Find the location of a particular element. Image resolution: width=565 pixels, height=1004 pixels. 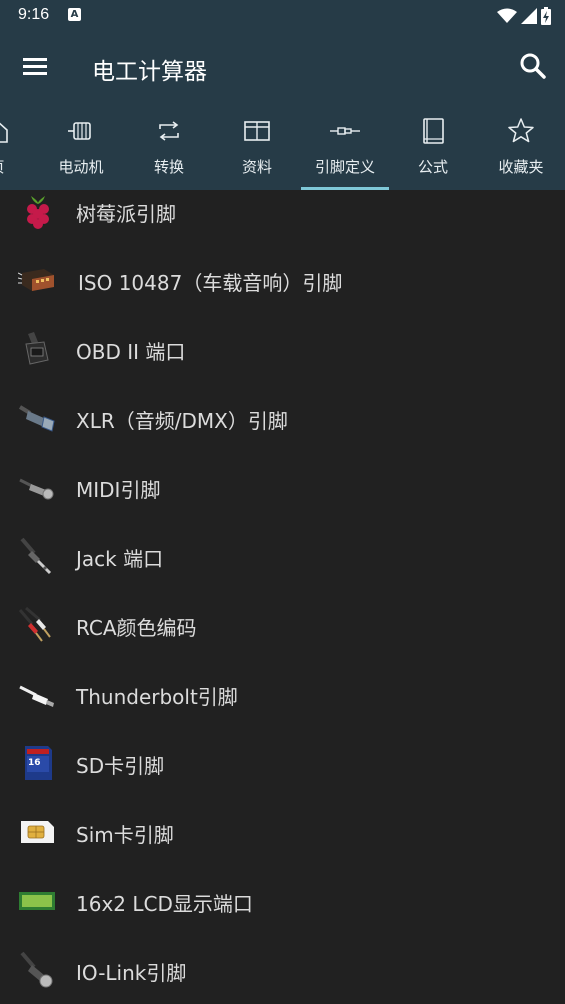

tab-label: 页 is located at coordinates (20, 166).